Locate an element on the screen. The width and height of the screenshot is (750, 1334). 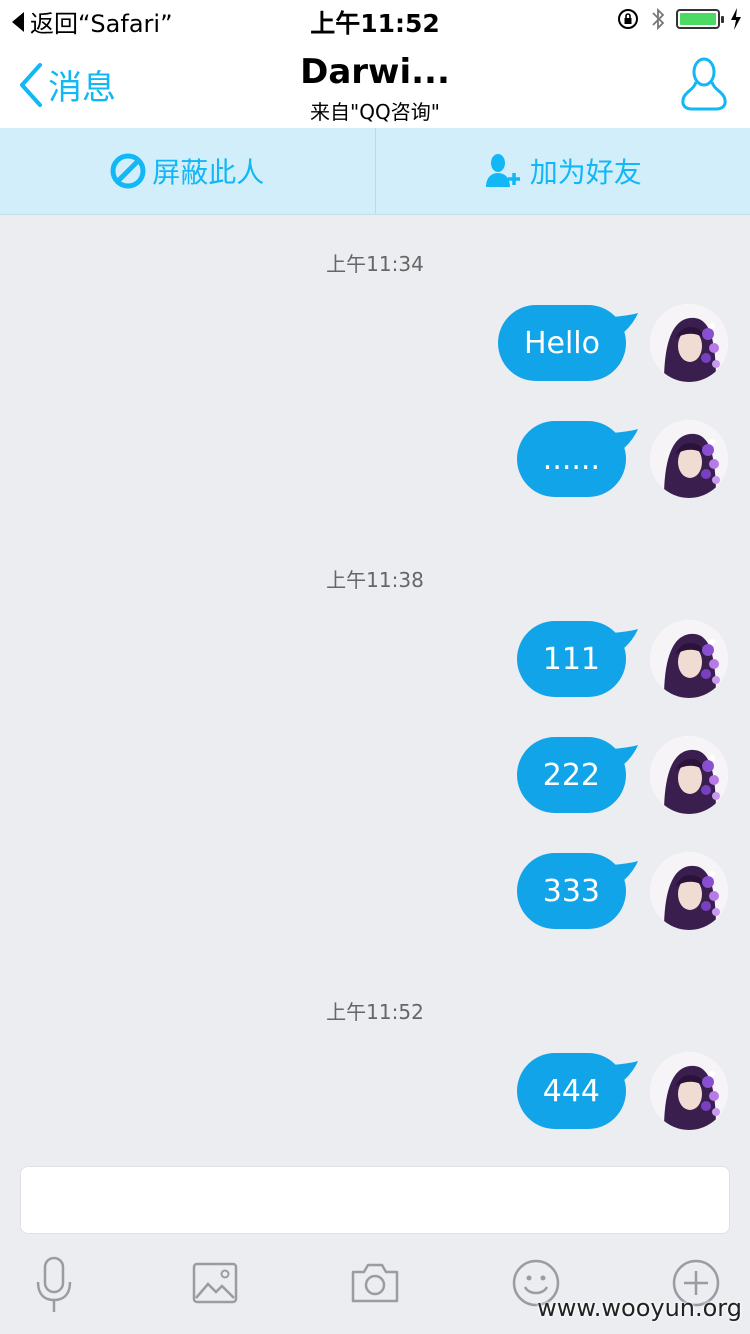
message-bubble: 444 is located at coordinates (577, 1091).